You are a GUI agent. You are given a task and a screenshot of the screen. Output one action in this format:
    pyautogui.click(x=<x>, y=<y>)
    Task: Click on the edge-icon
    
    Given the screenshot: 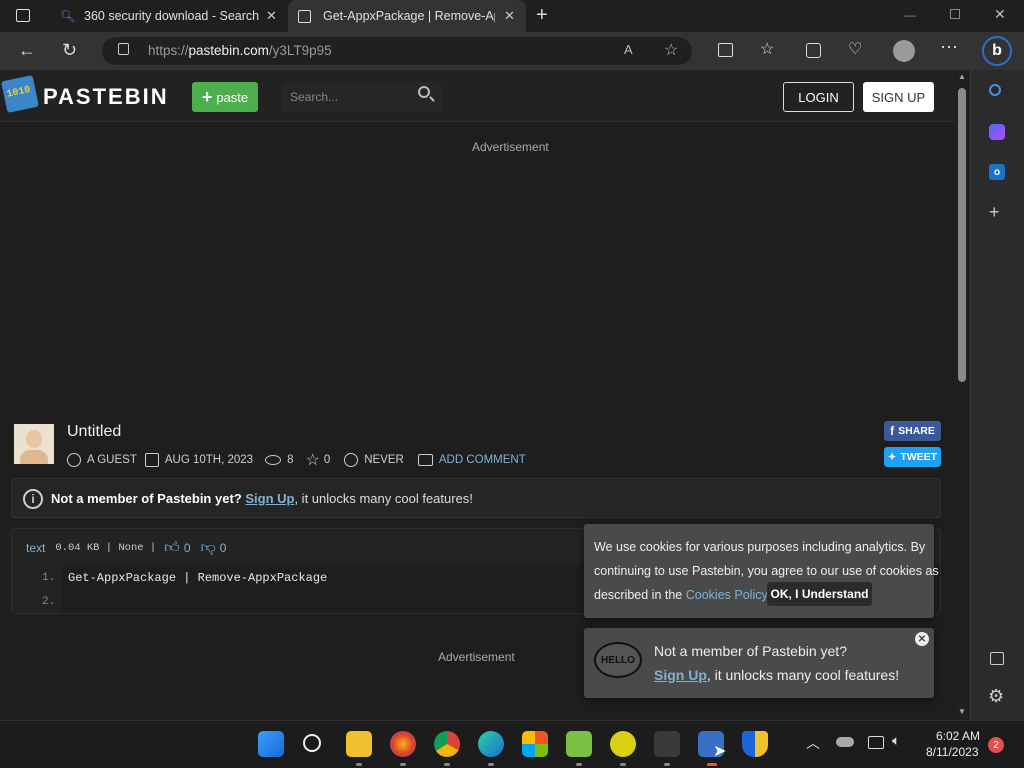 What is the action you would take?
    pyautogui.click(x=491, y=744)
    